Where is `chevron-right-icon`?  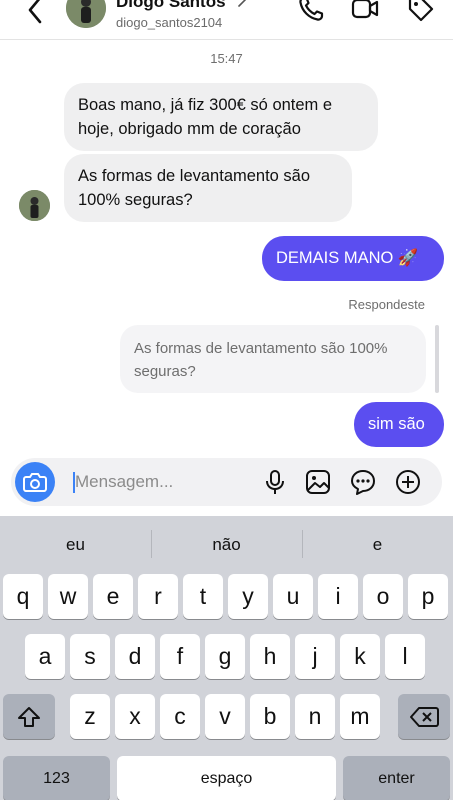 chevron-right-icon is located at coordinates (242, 4).